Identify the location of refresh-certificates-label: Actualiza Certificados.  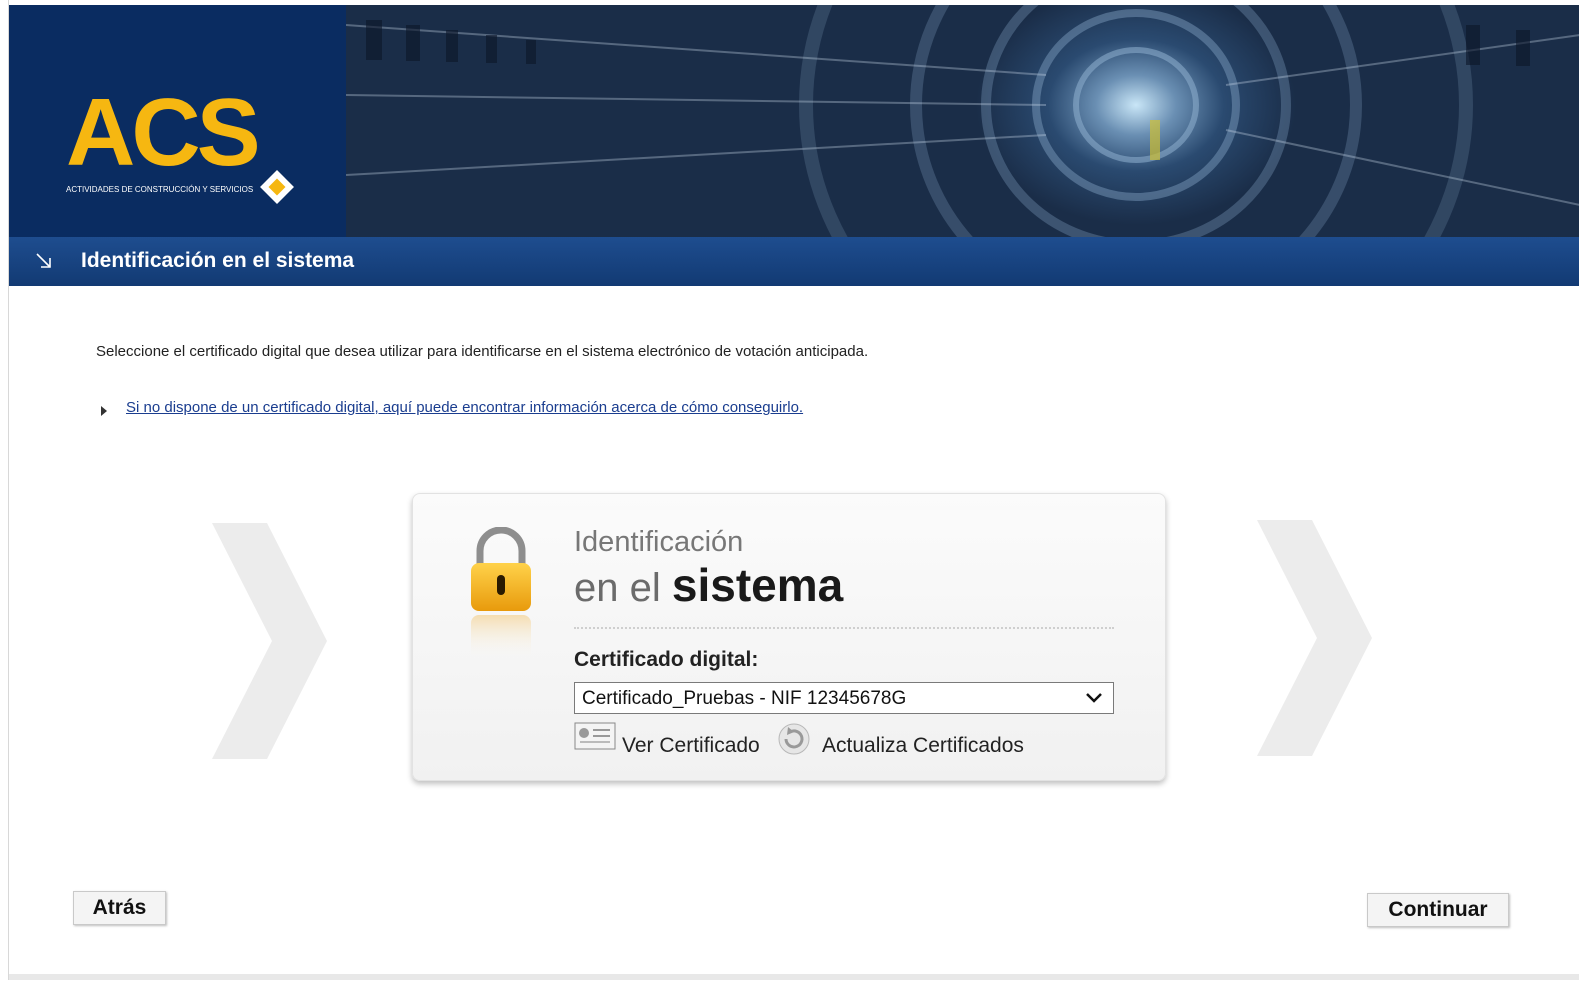
(923, 745).